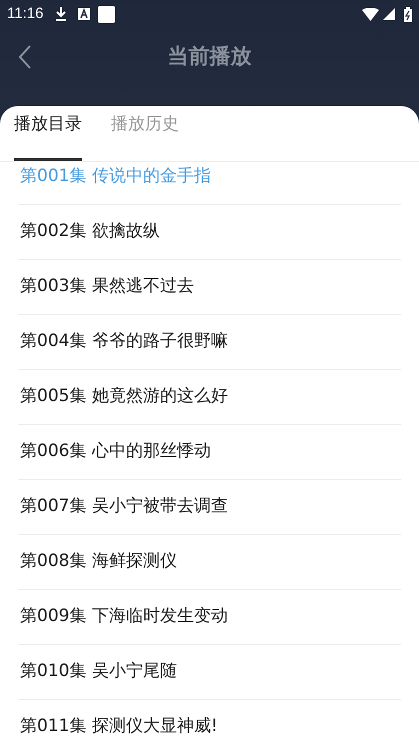 The width and height of the screenshot is (419, 745). Describe the element at coordinates (123, 507) in the screenshot. I see `episode-item: 第007集 吴小宁被带去调查` at that location.